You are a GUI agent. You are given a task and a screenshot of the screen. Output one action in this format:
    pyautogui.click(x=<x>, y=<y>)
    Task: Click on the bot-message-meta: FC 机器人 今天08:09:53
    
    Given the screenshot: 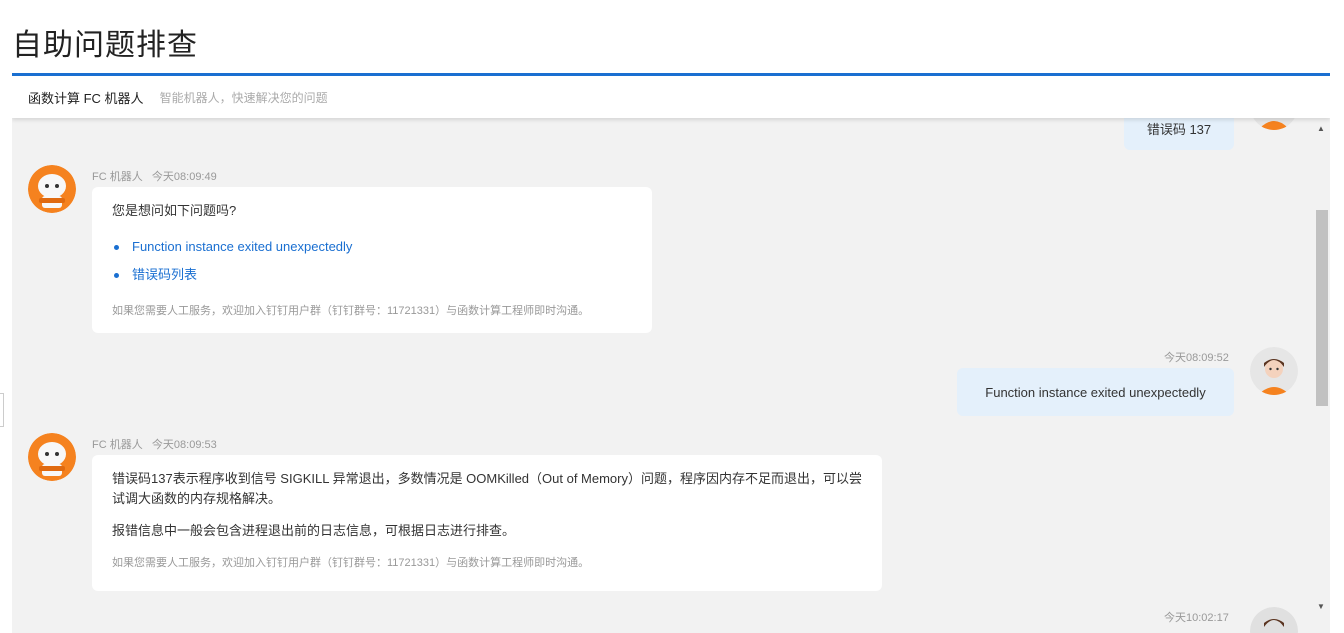 What is the action you would take?
    pyautogui.click(x=154, y=444)
    